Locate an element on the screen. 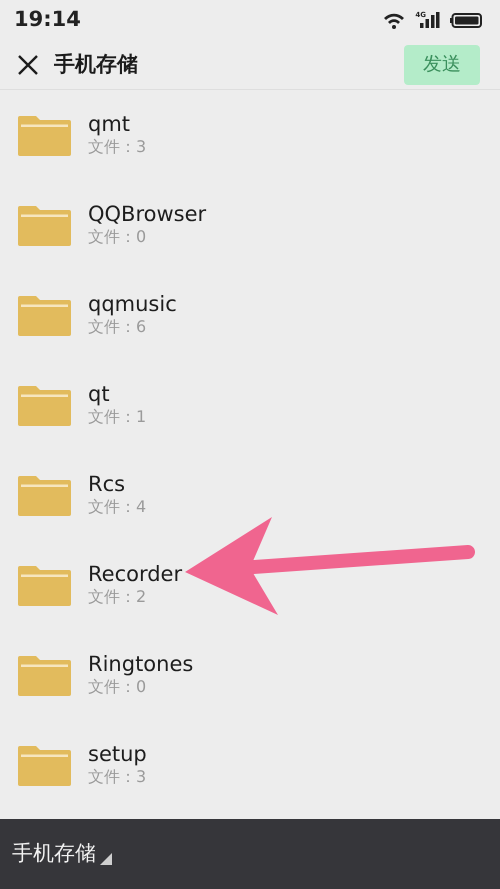 This screenshot has width=500, height=889. folder-name: QQBrowser is located at coordinates (147, 215).